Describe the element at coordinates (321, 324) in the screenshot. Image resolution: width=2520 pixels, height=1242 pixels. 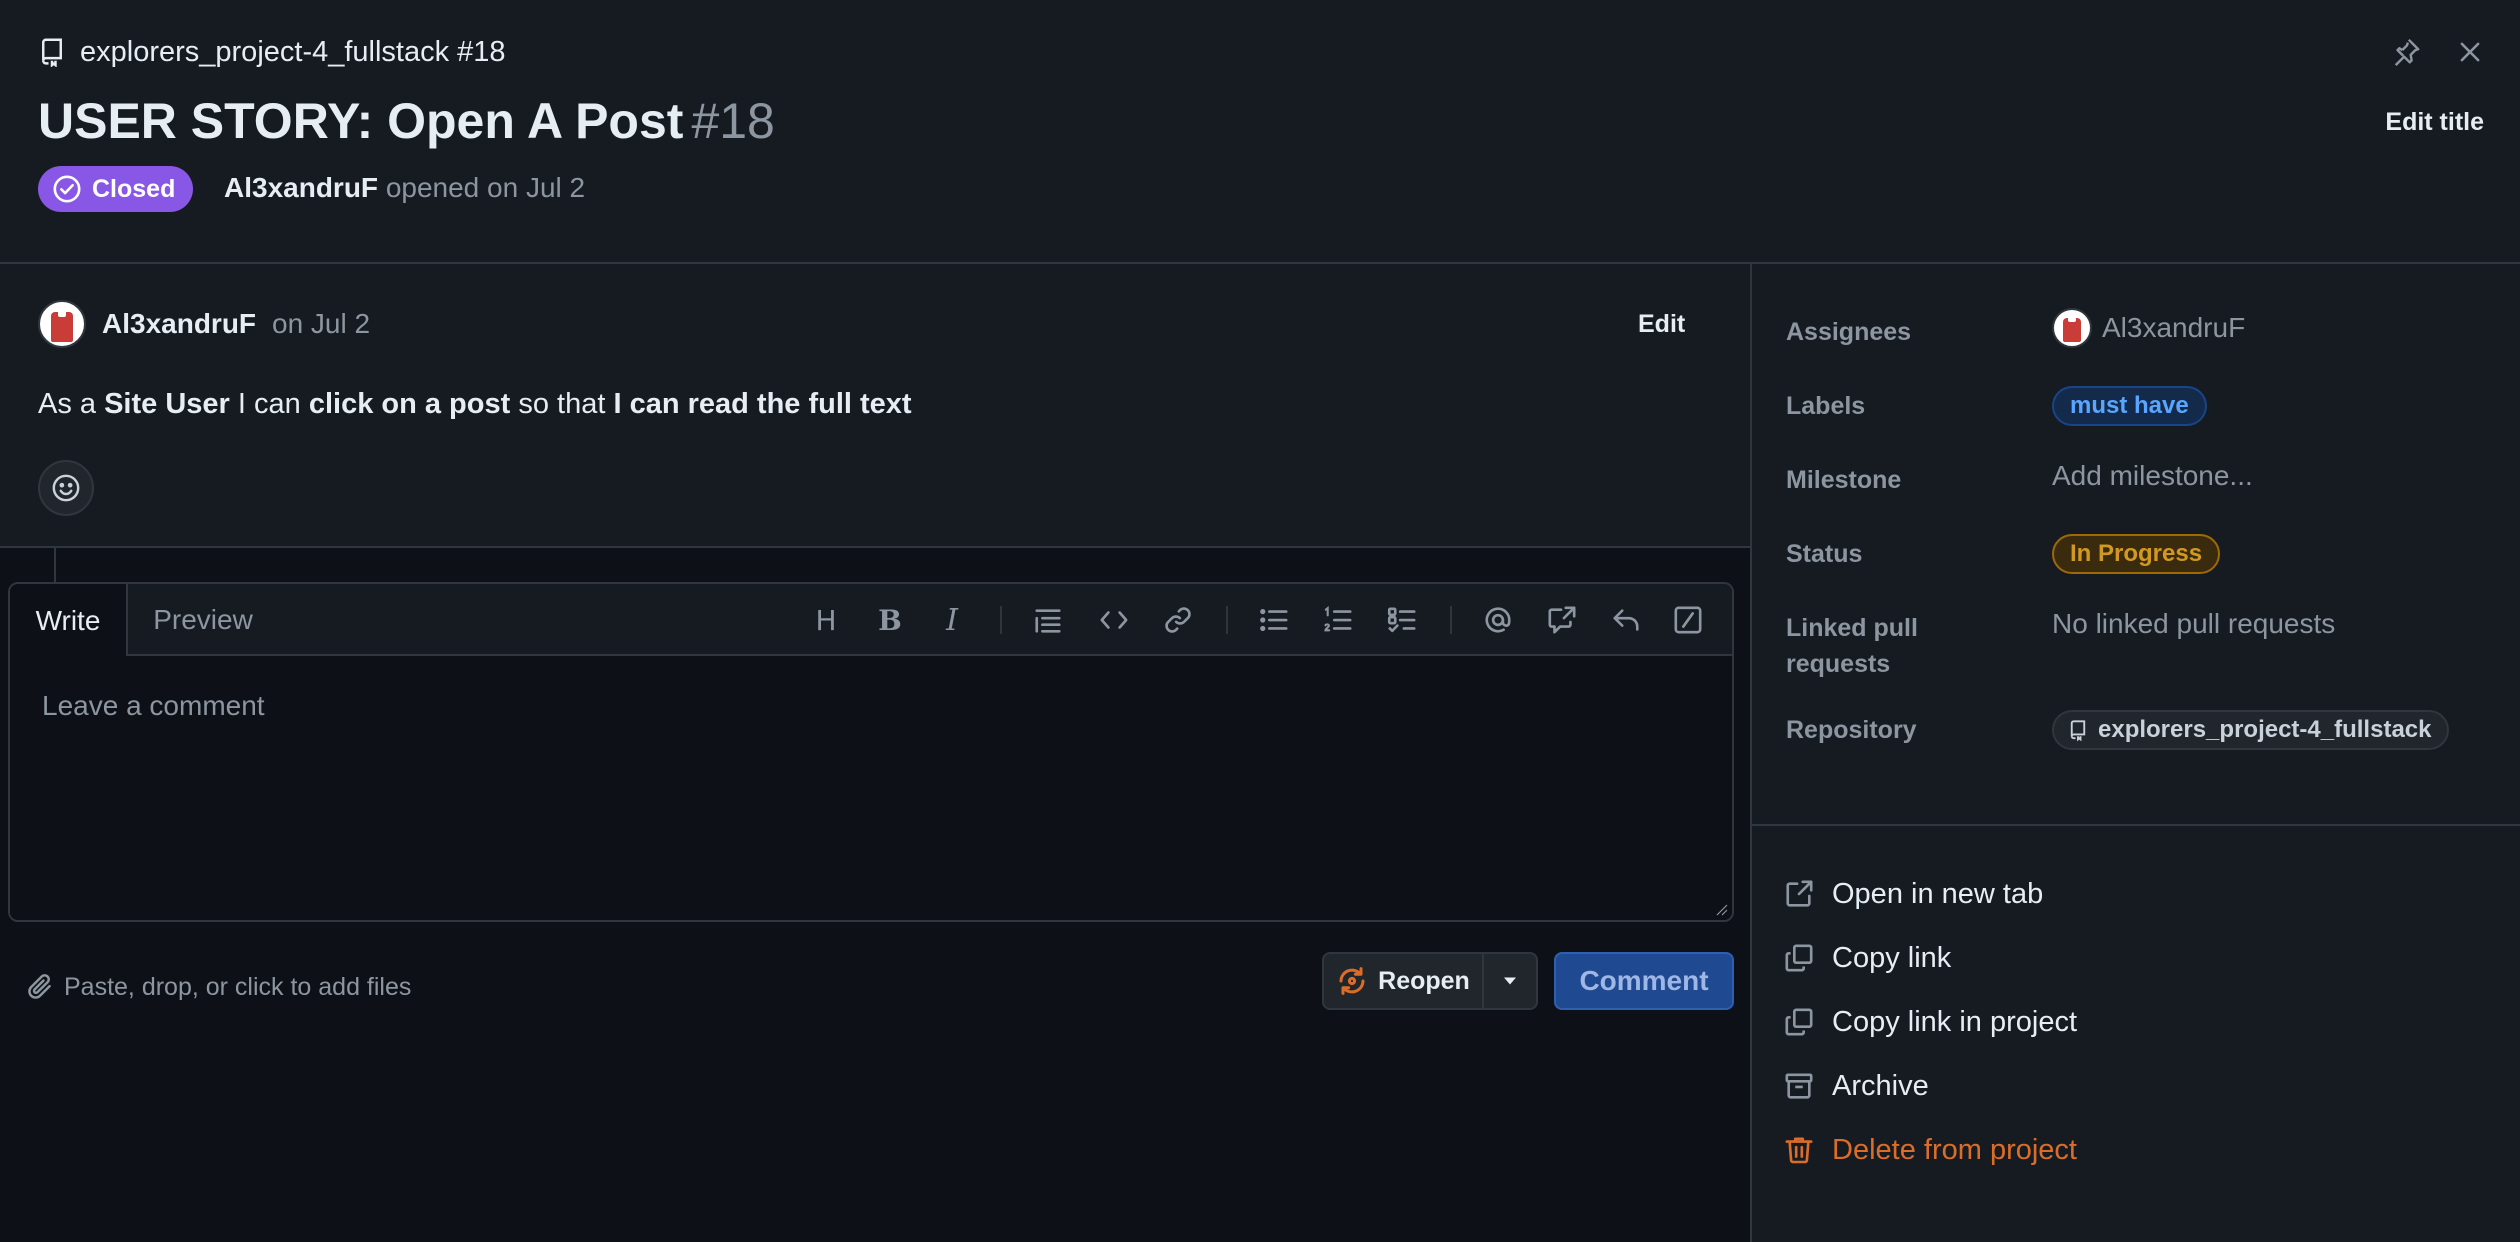
I see `comment-date: on Jul 2` at that location.